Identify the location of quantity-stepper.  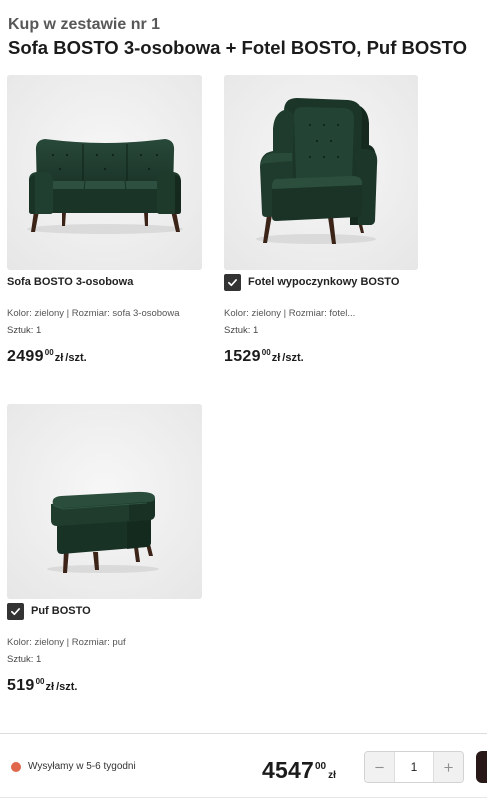
(414, 767).